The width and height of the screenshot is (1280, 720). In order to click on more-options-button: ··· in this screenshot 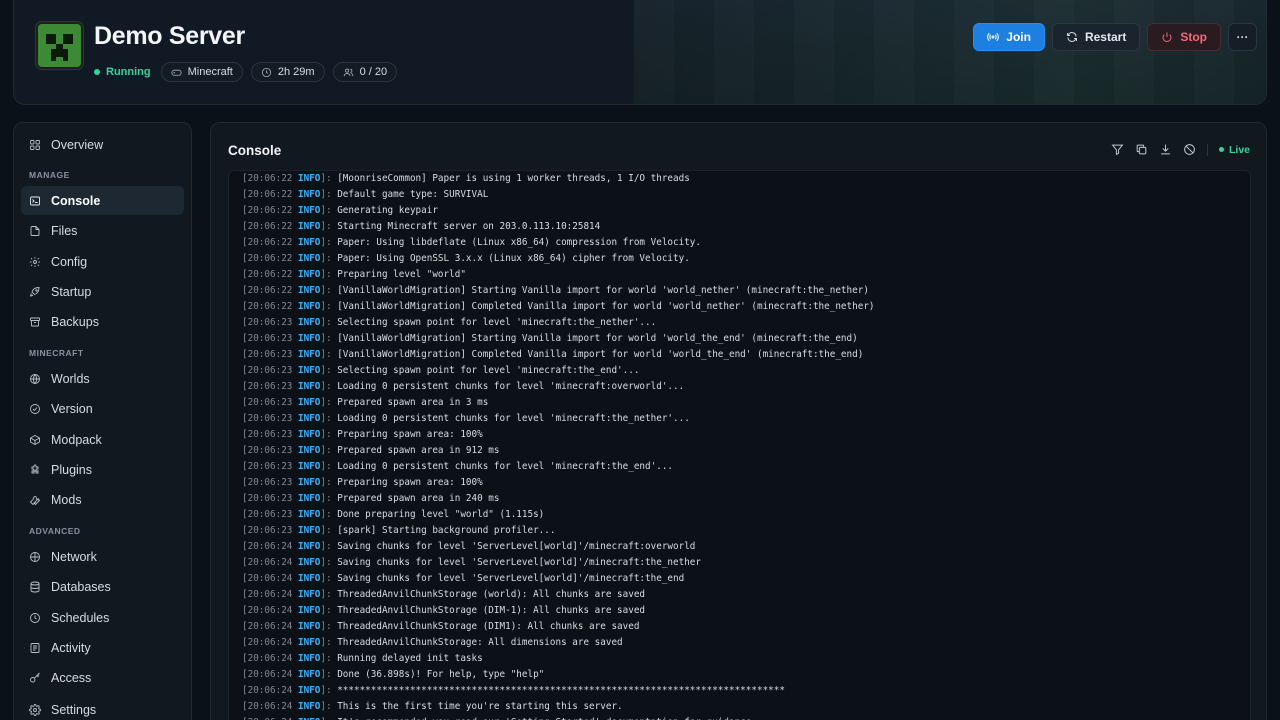, I will do `click(1242, 37)`.